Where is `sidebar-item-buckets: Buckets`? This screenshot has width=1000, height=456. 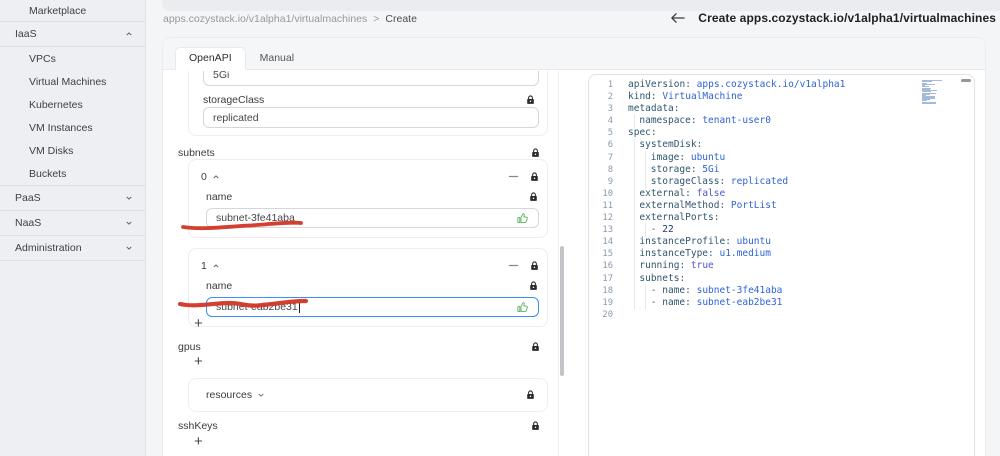
sidebar-item-buckets: Buckets is located at coordinates (72, 173).